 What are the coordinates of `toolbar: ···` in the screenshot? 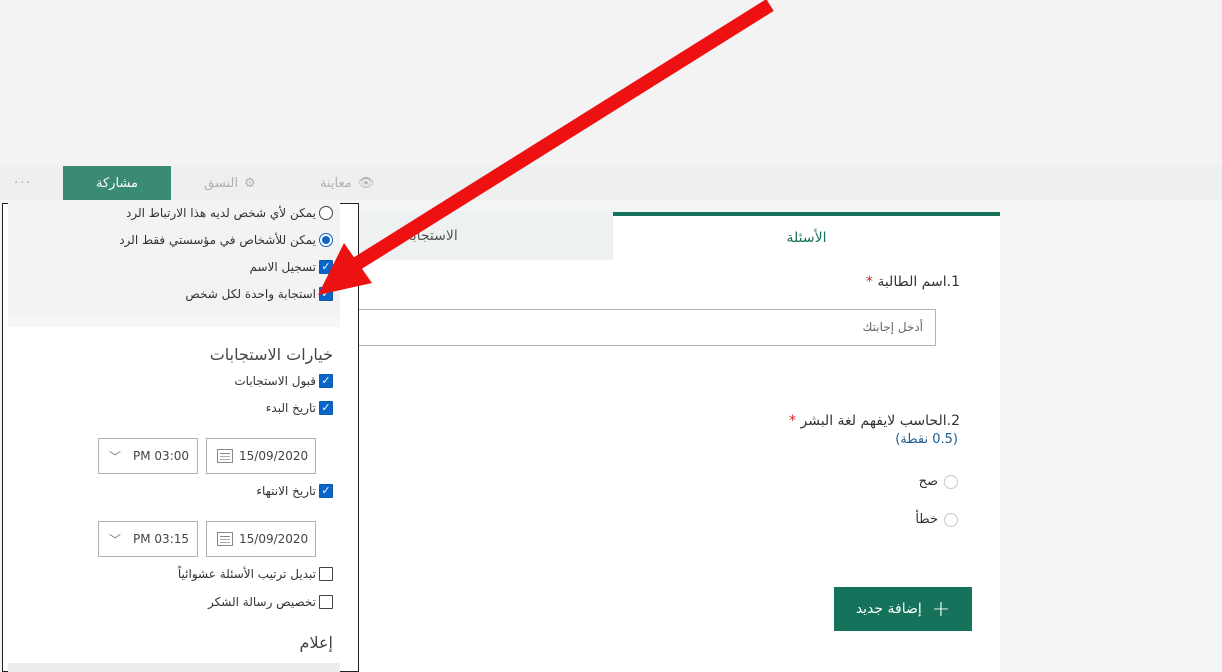 It's located at (611, 184).